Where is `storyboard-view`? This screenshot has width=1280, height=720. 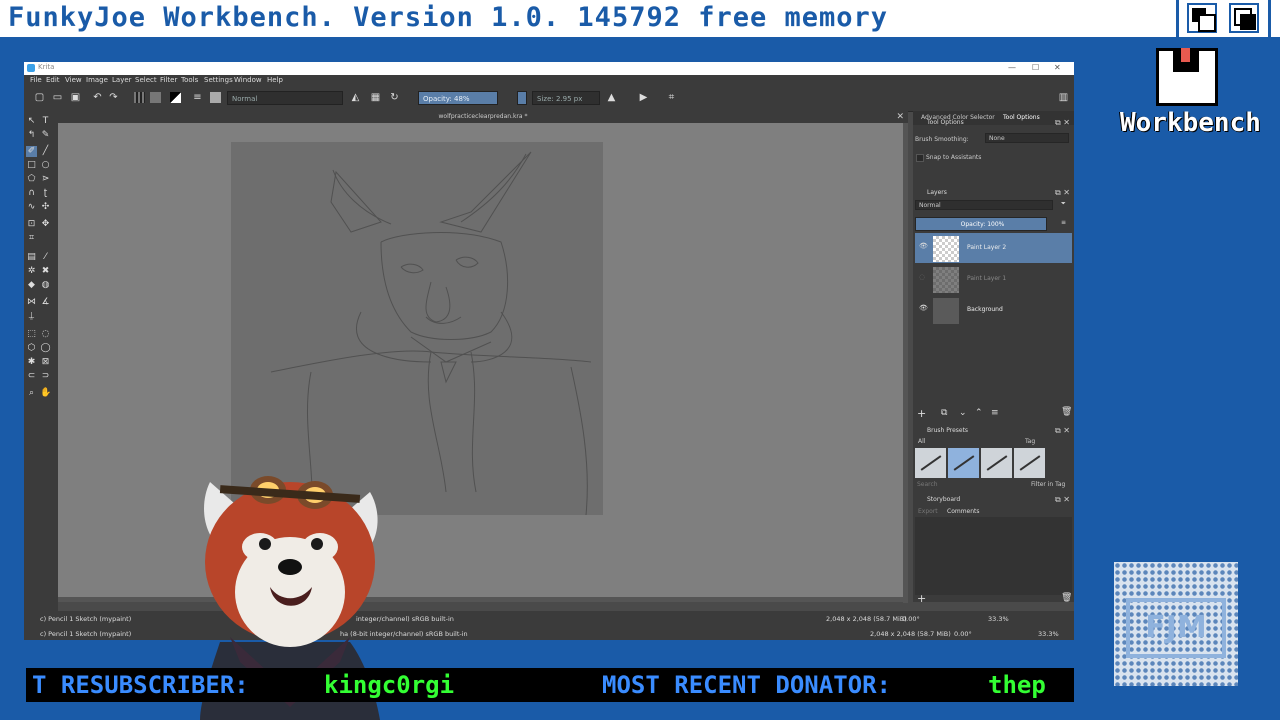
storyboard-view is located at coordinates (993, 556).